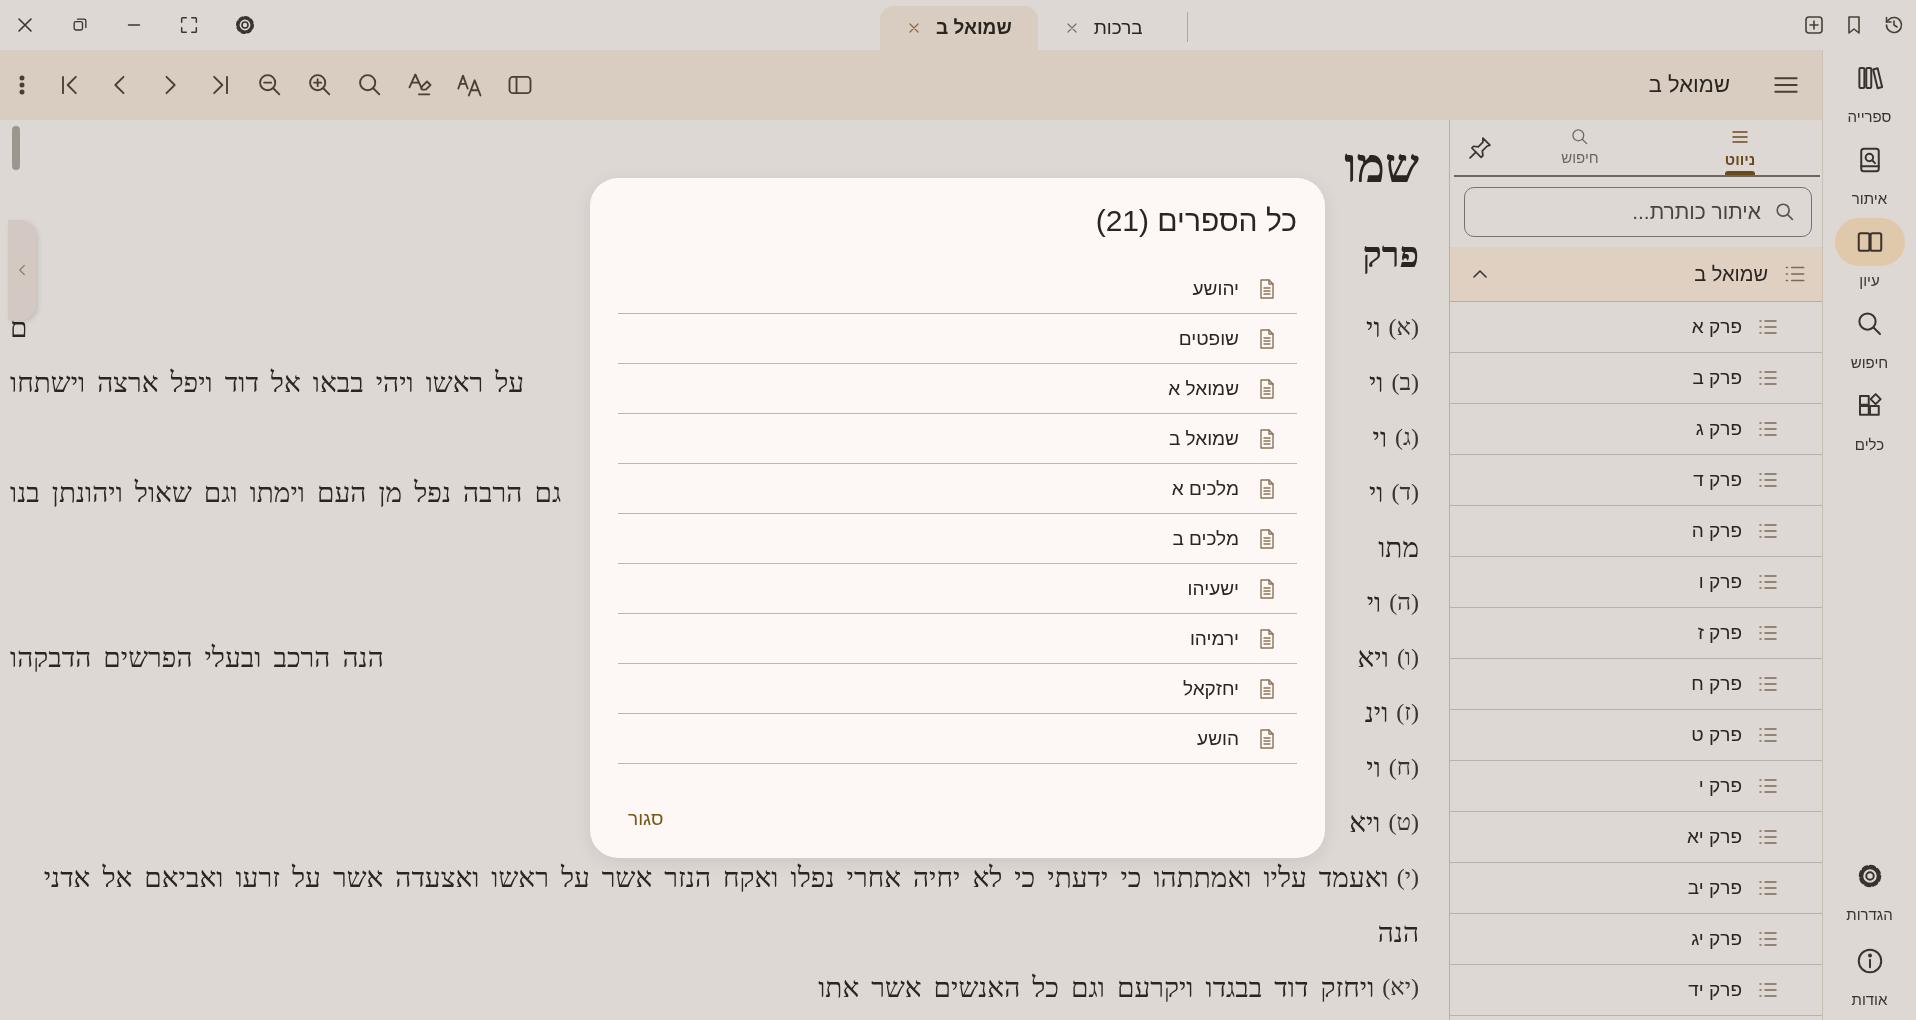 This screenshot has height=1020, width=1916. What do you see at coordinates (1869, 89) in the screenshot?
I see `sidebar-nav-button: ספרייה` at bounding box center [1869, 89].